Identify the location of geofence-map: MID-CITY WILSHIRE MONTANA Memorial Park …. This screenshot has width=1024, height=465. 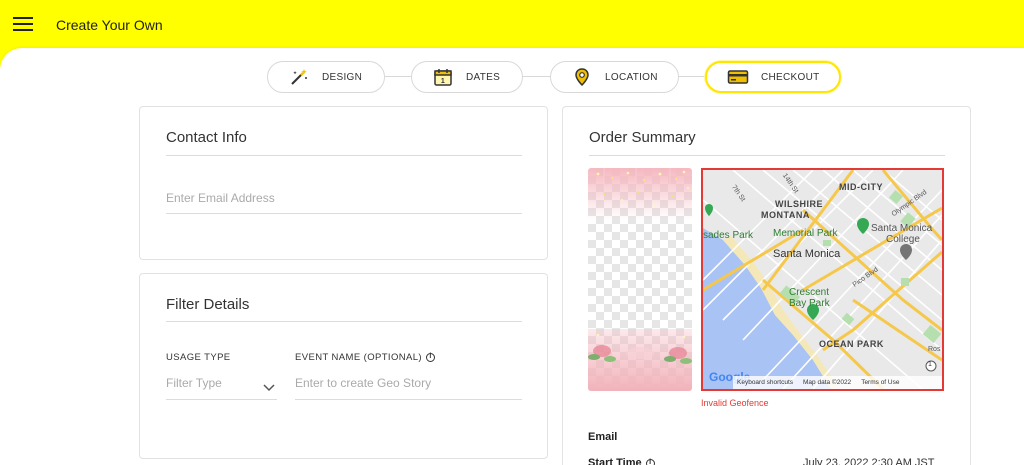
(822, 279).